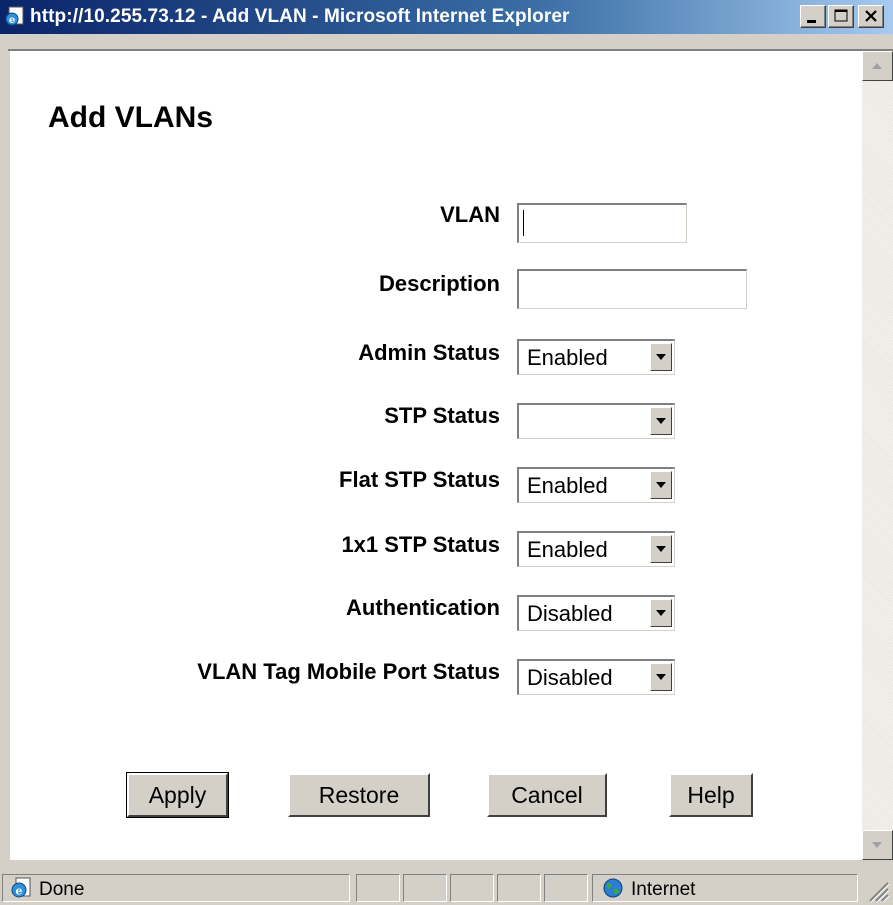  I want to click on stp-status-label: STP Status, so click(442, 415).